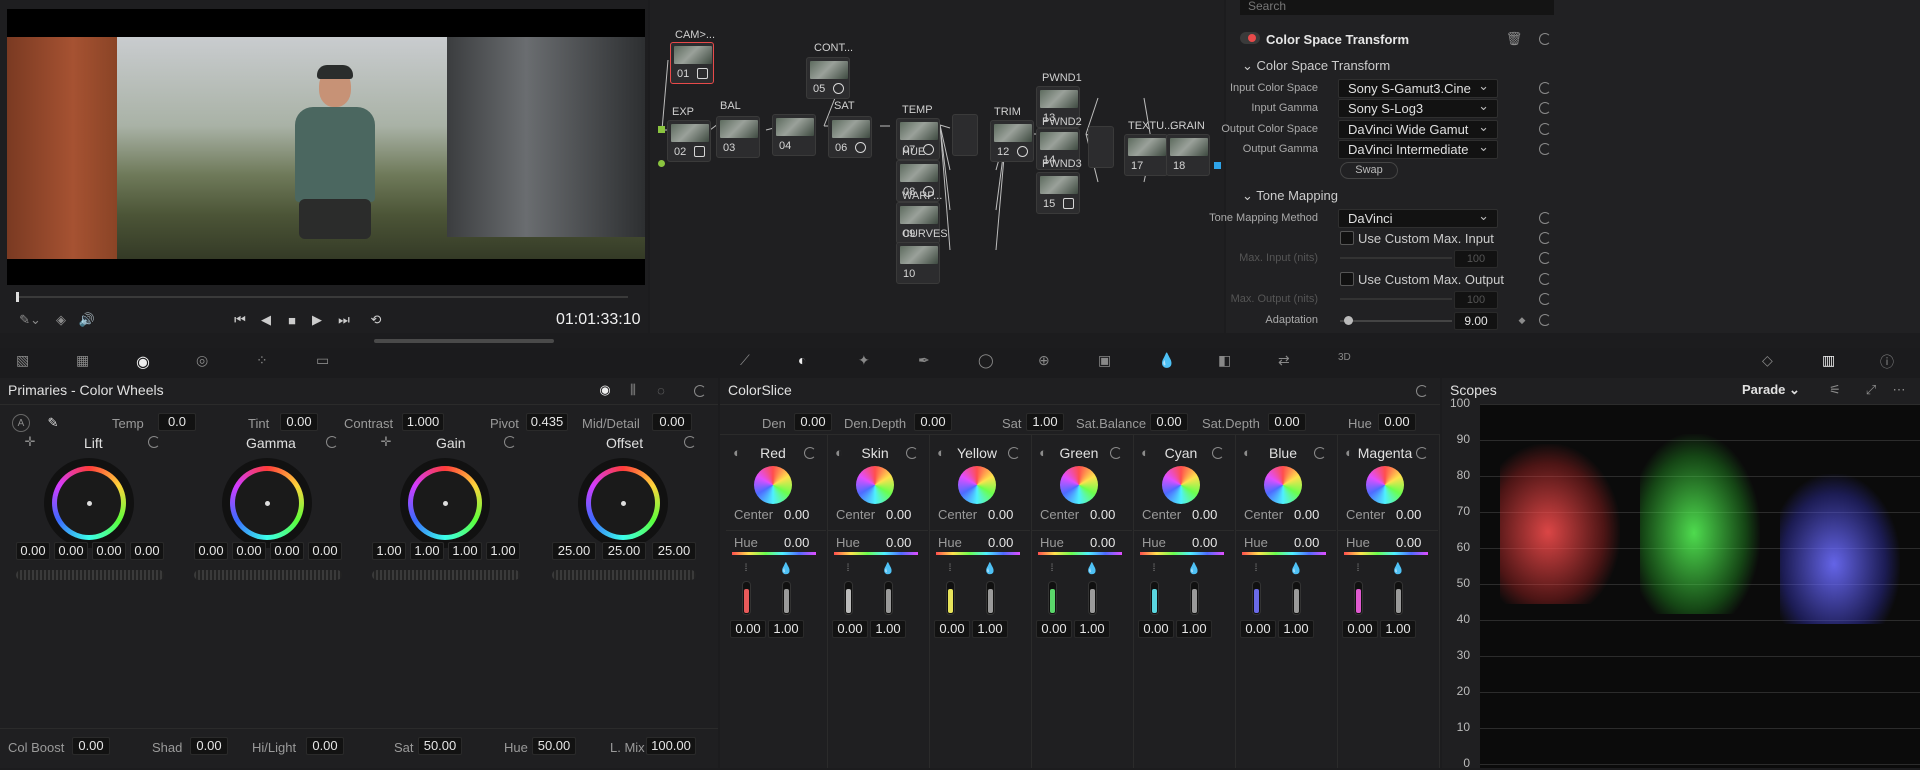 The image size is (1920, 770). What do you see at coordinates (794, 135) in the screenshot?
I see `node-04: 04` at bounding box center [794, 135].